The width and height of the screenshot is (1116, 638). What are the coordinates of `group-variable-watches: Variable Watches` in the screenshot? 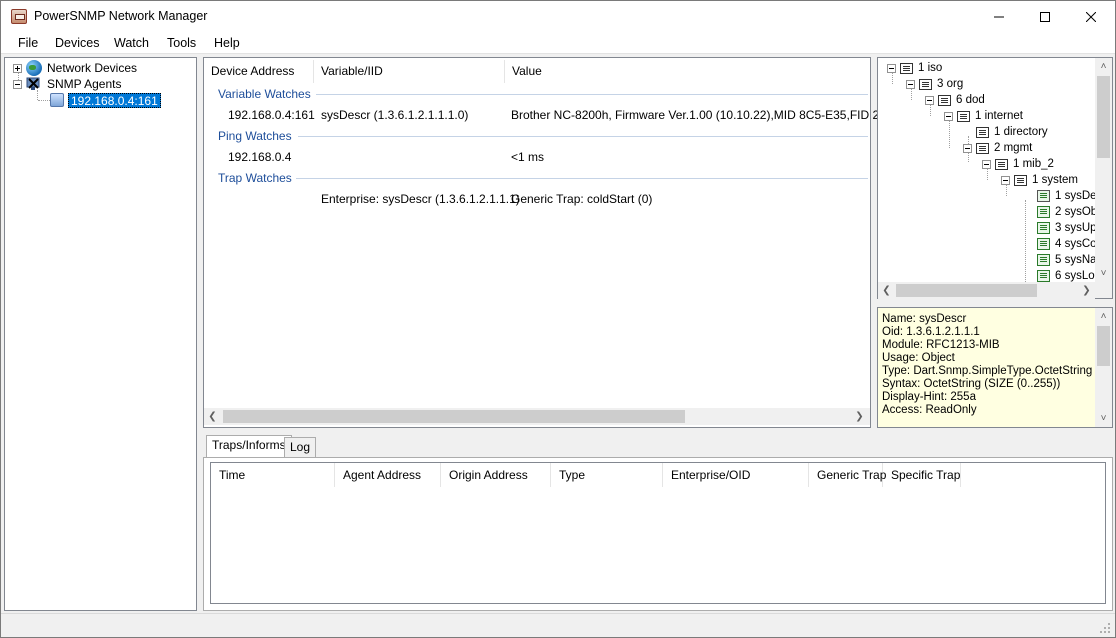 It's located at (264, 94).